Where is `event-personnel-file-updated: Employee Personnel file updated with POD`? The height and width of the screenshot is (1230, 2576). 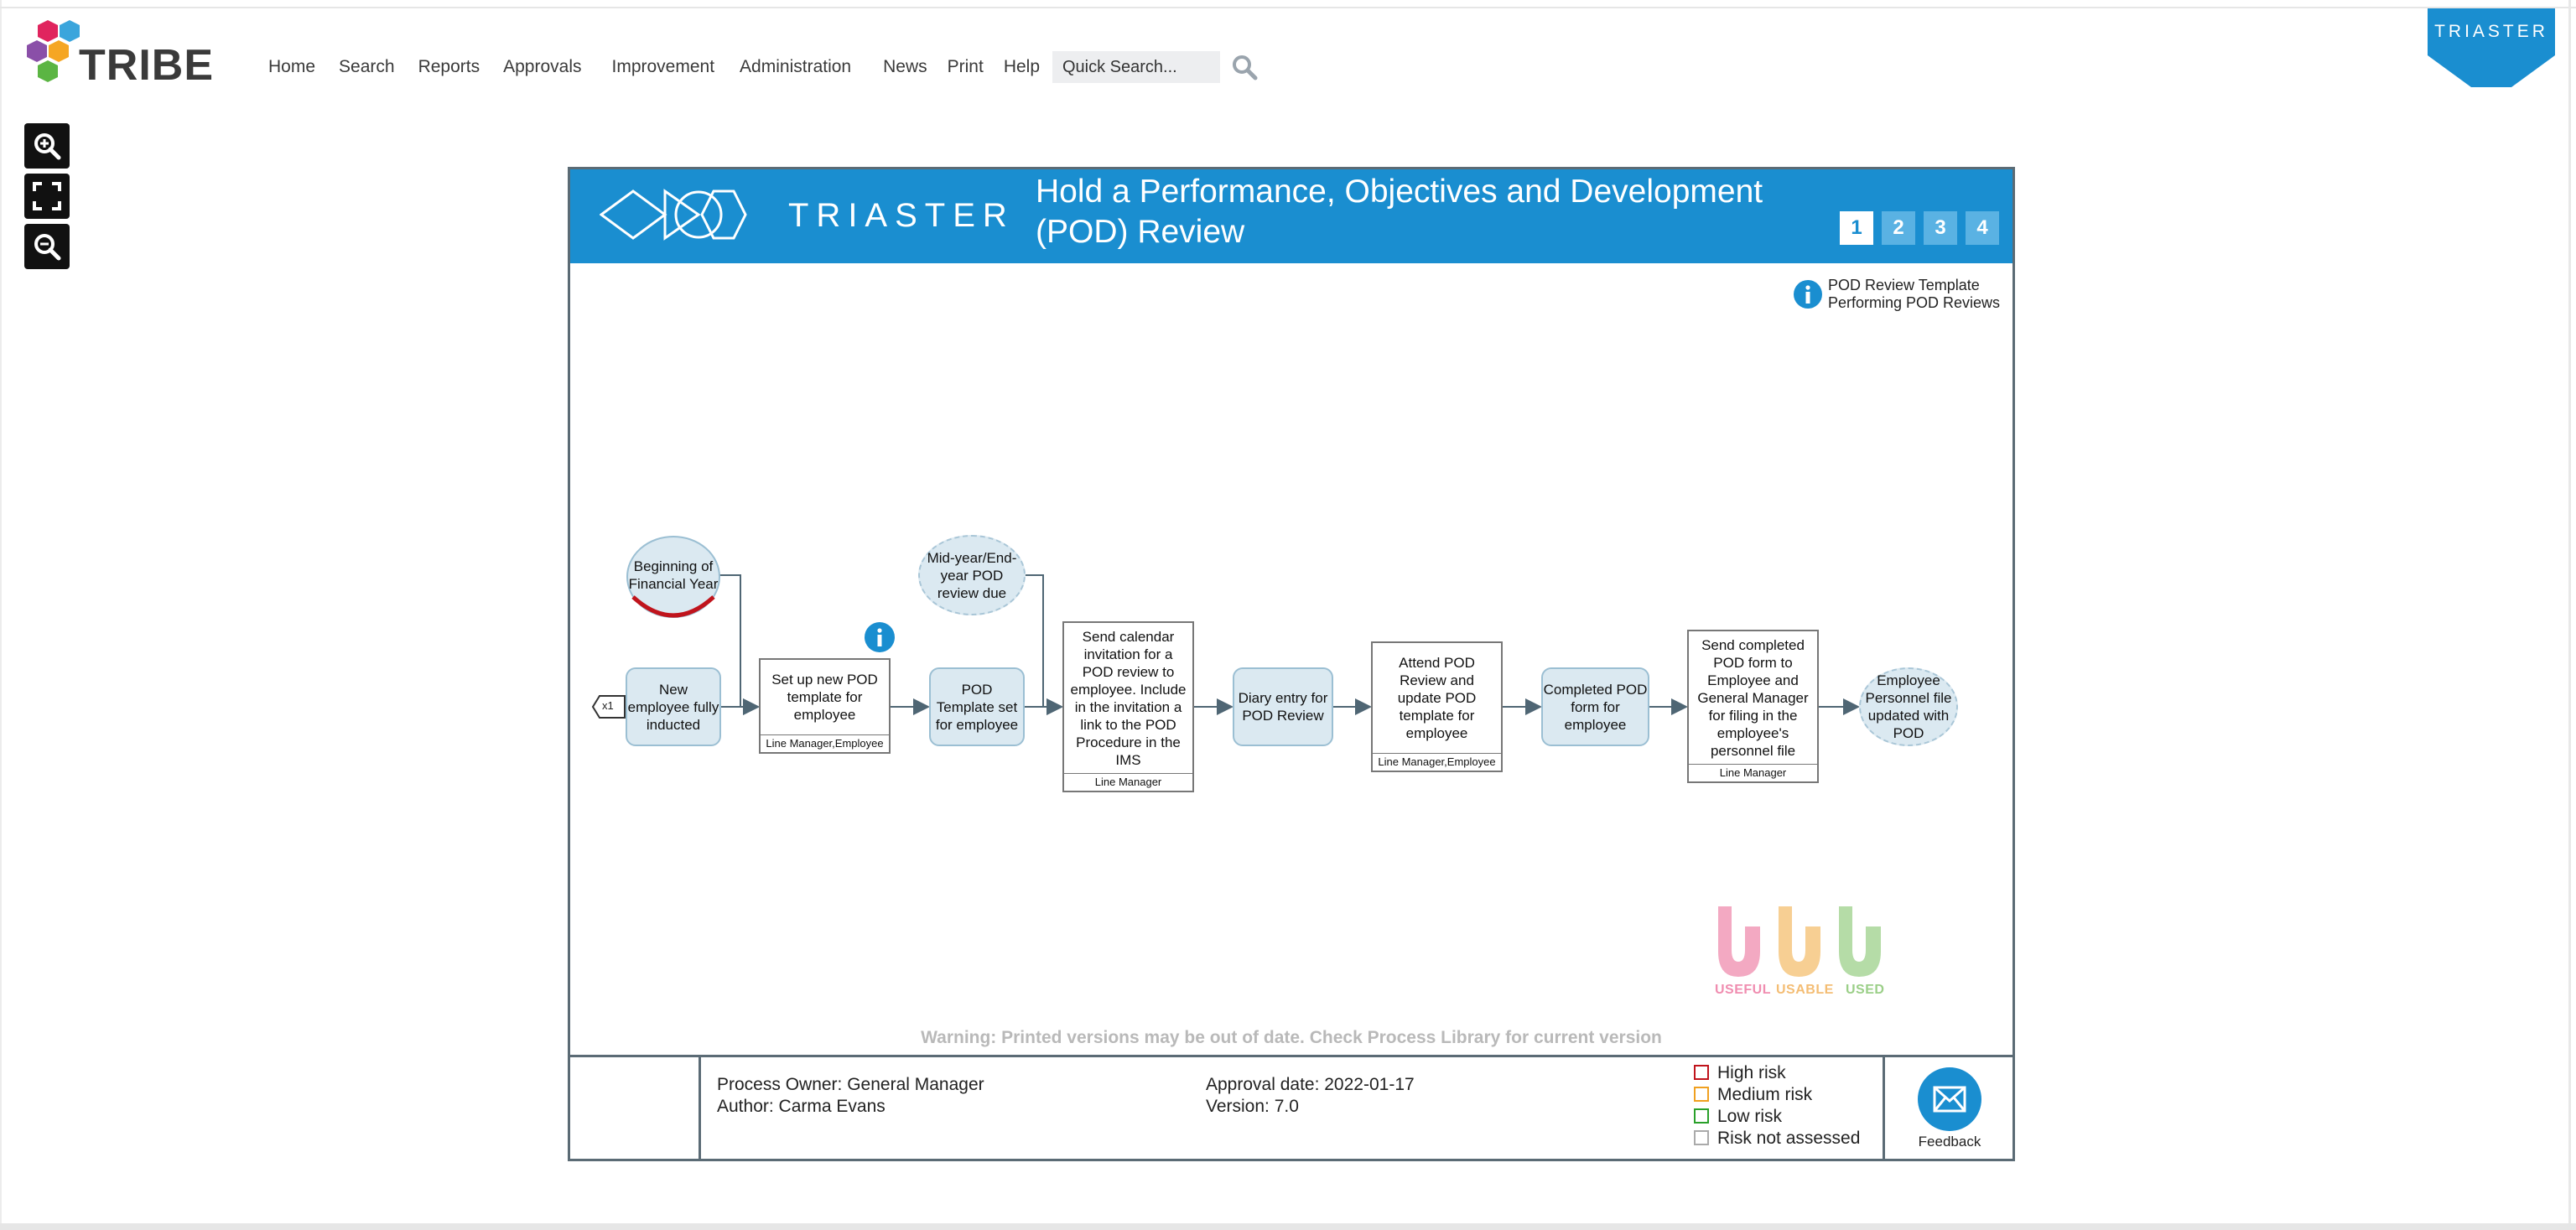
event-personnel-file-updated: Employee Personnel file updated with POD is located at coordinates (1908, 706).